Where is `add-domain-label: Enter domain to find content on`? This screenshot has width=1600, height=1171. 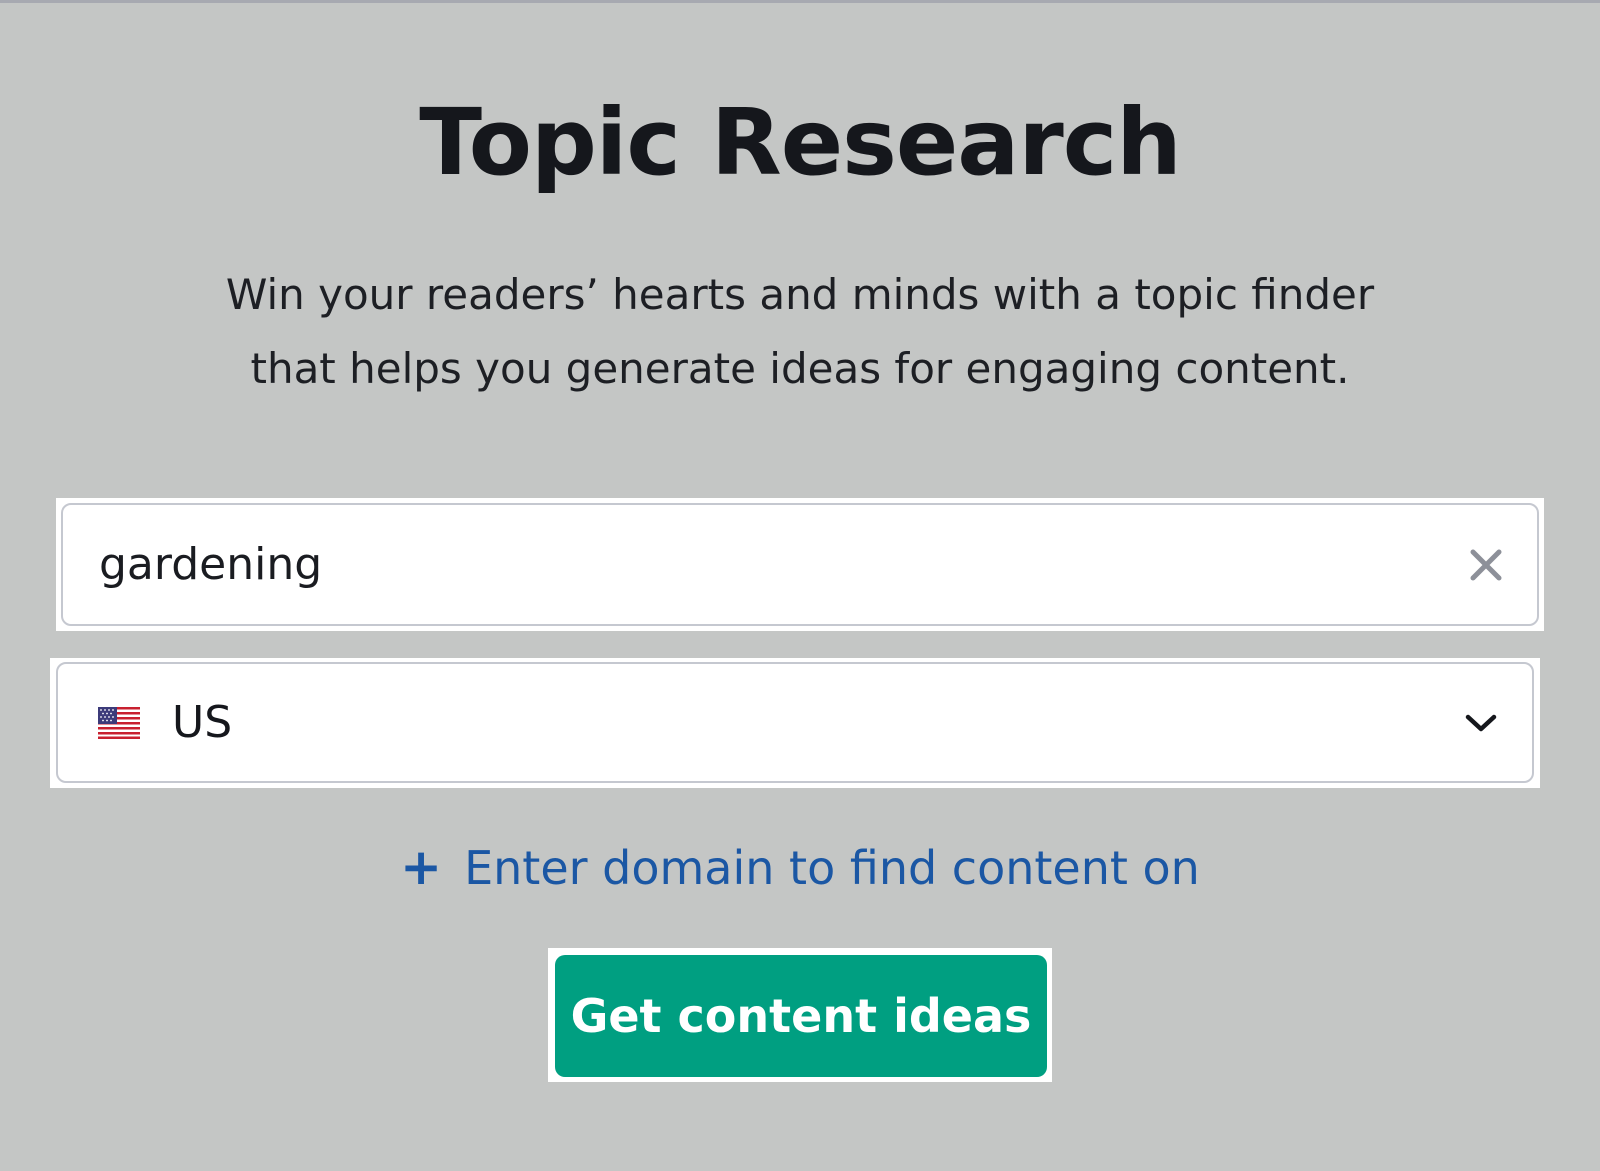 add-domain-label: Enter domain to find content on is located at coordinates (832, 868).